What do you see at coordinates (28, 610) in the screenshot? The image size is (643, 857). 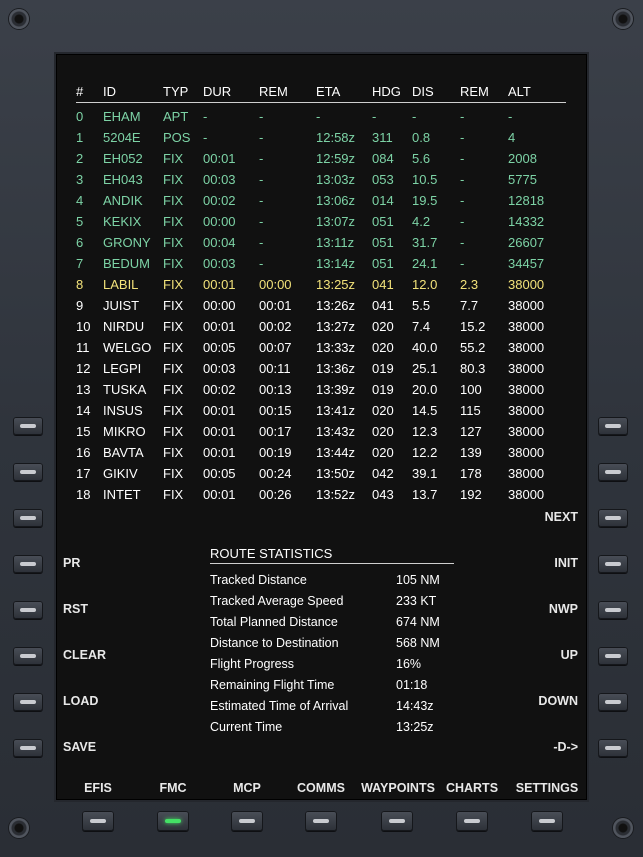 I see `rst-key` at bounding box center [28, 610].